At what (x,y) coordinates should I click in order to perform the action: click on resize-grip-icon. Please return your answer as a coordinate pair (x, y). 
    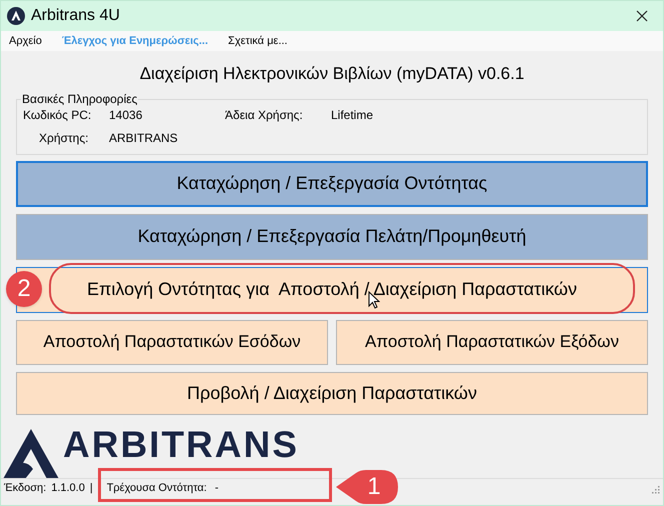
    Looking at the image, I should click on (655, 489).